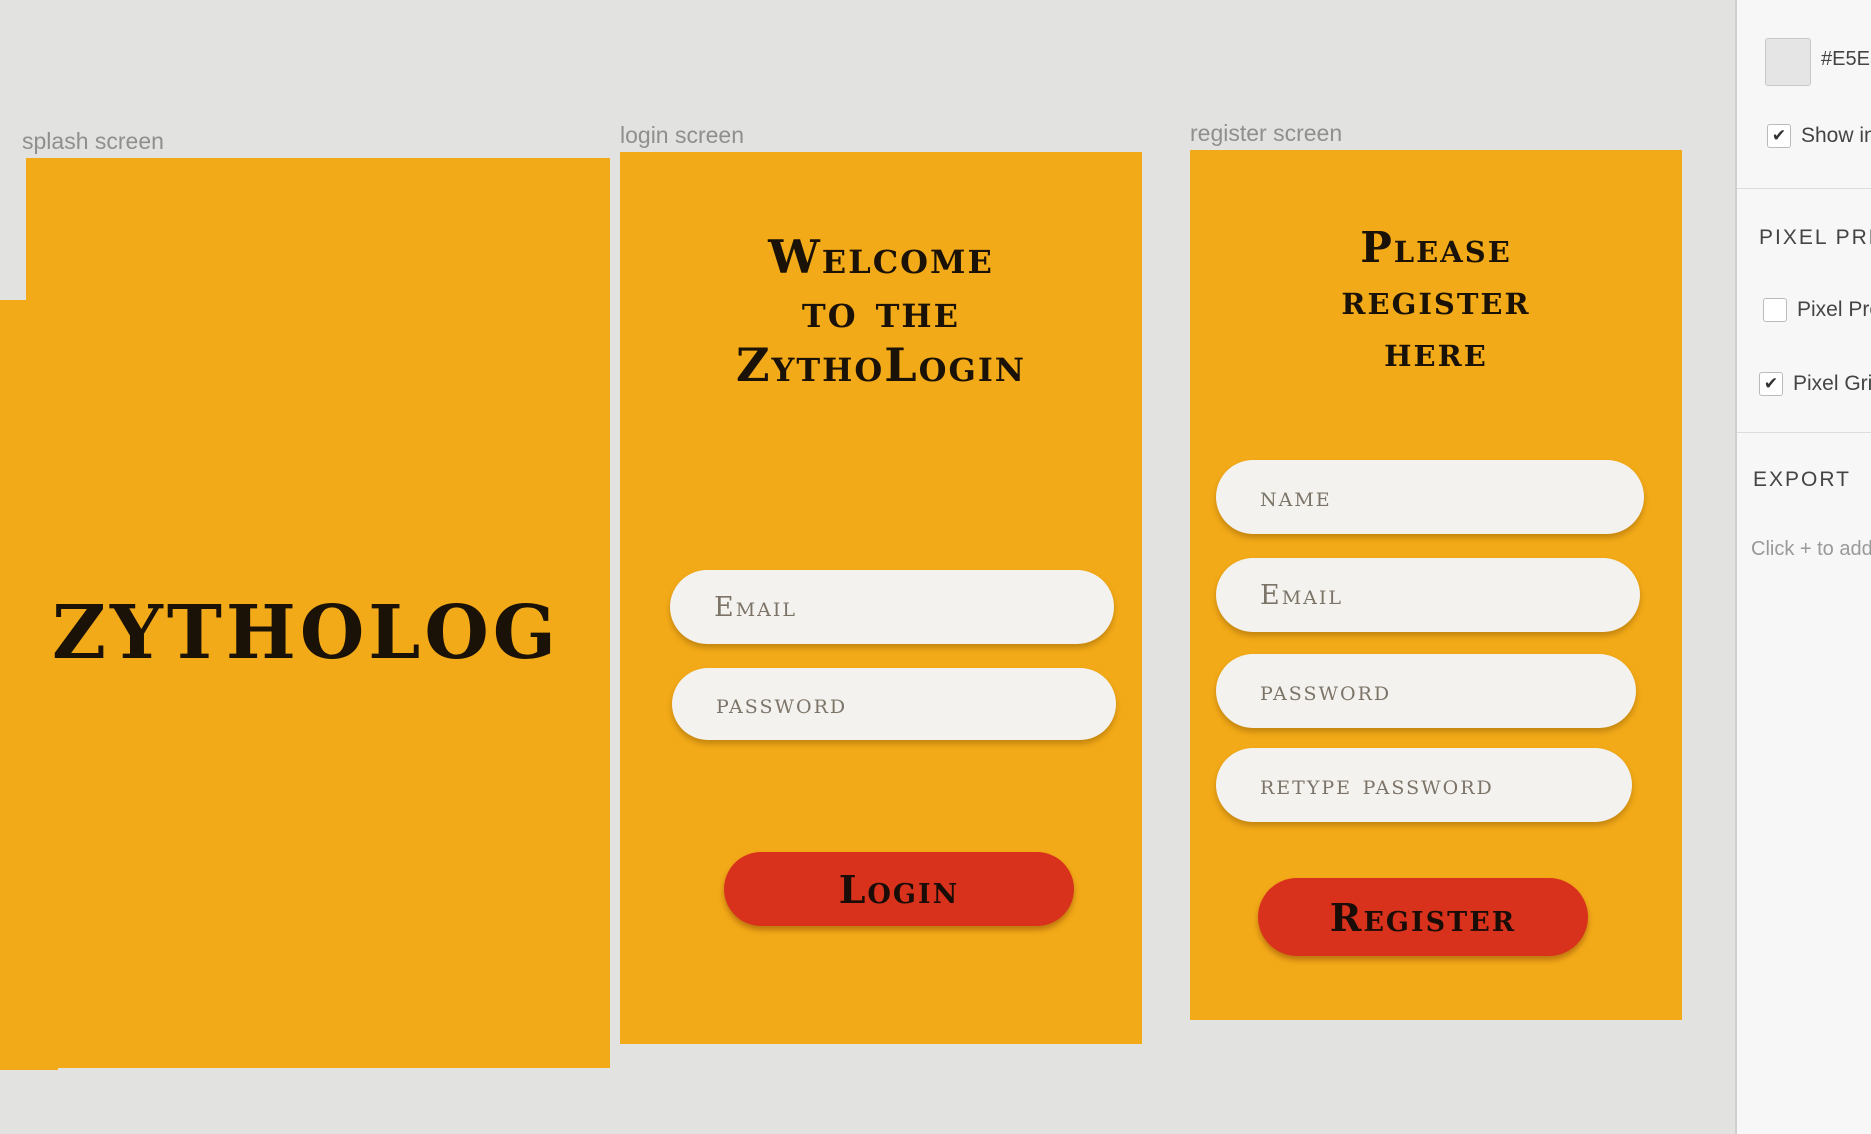 The width and height of the screenshot is (1871, 1134). I want to click on register-heading: Please register here, so click(1436, 299).